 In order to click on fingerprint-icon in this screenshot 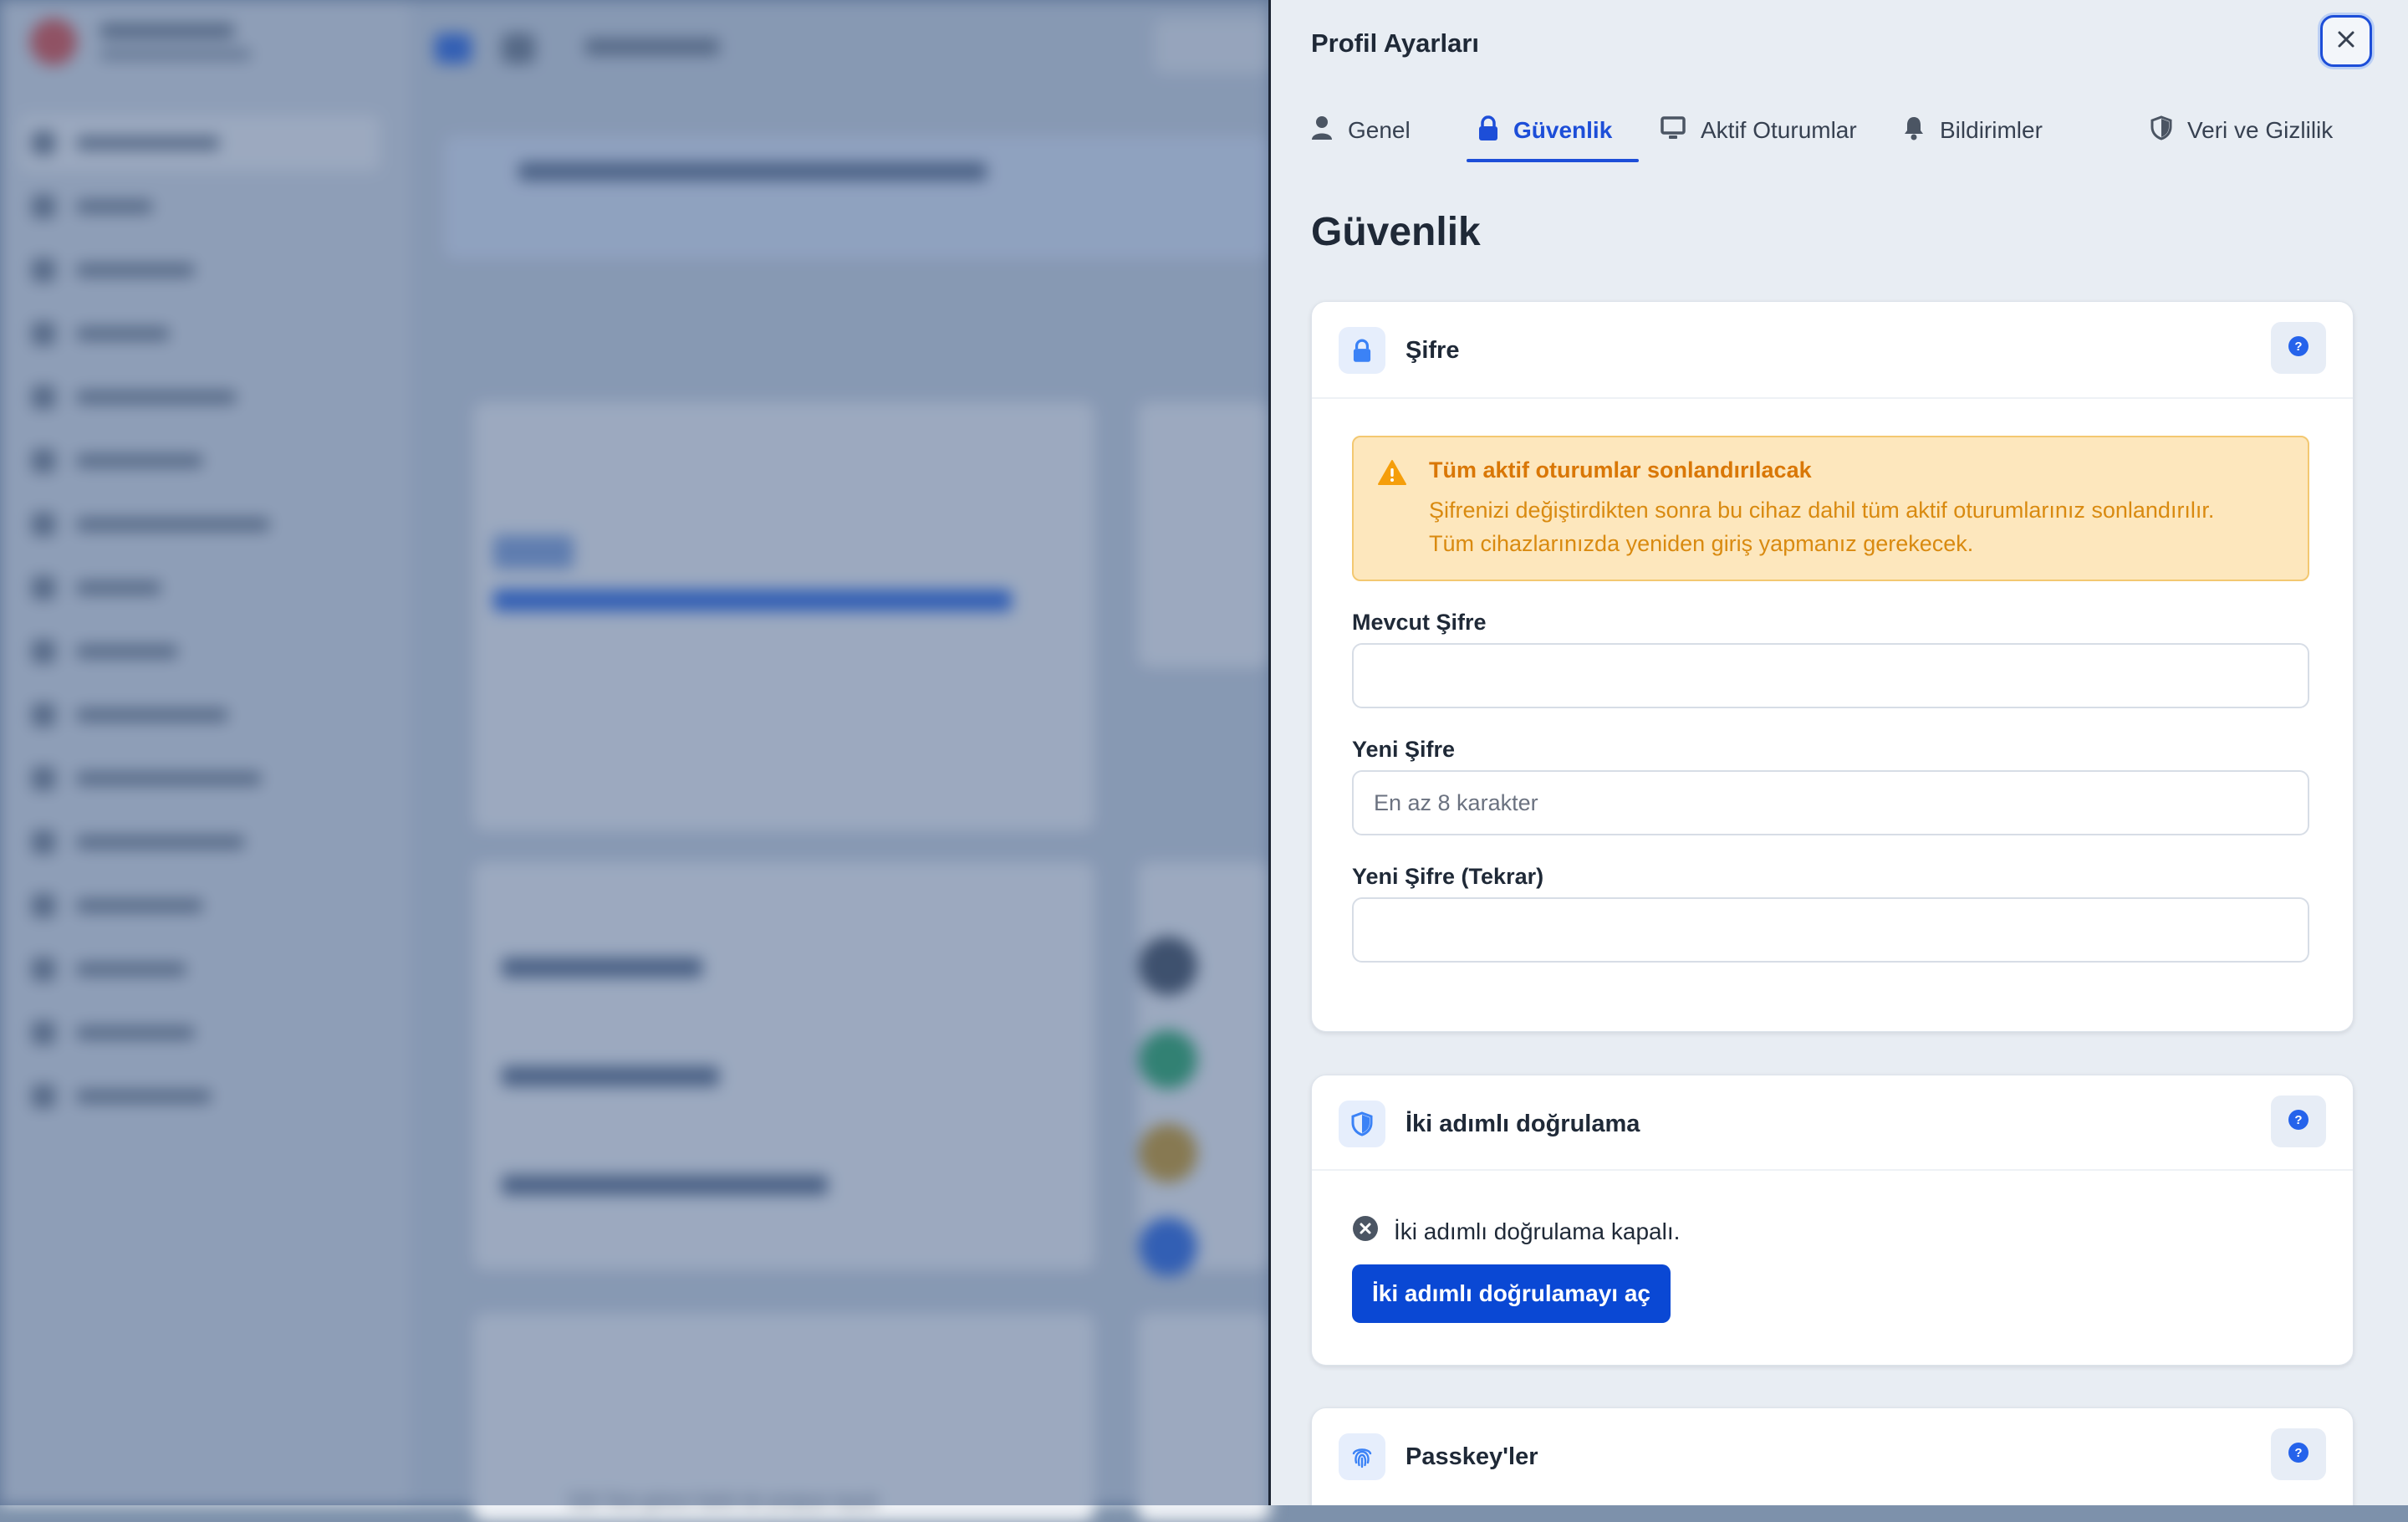, I will do `click(1362, 1456)`.